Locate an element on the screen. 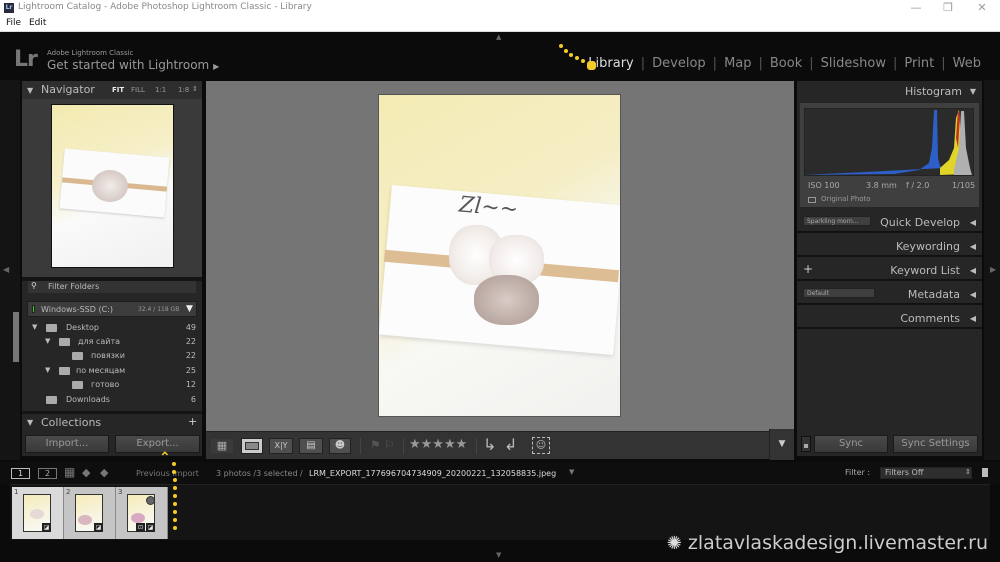  module-book: Book is located at coordinates (786, 63).